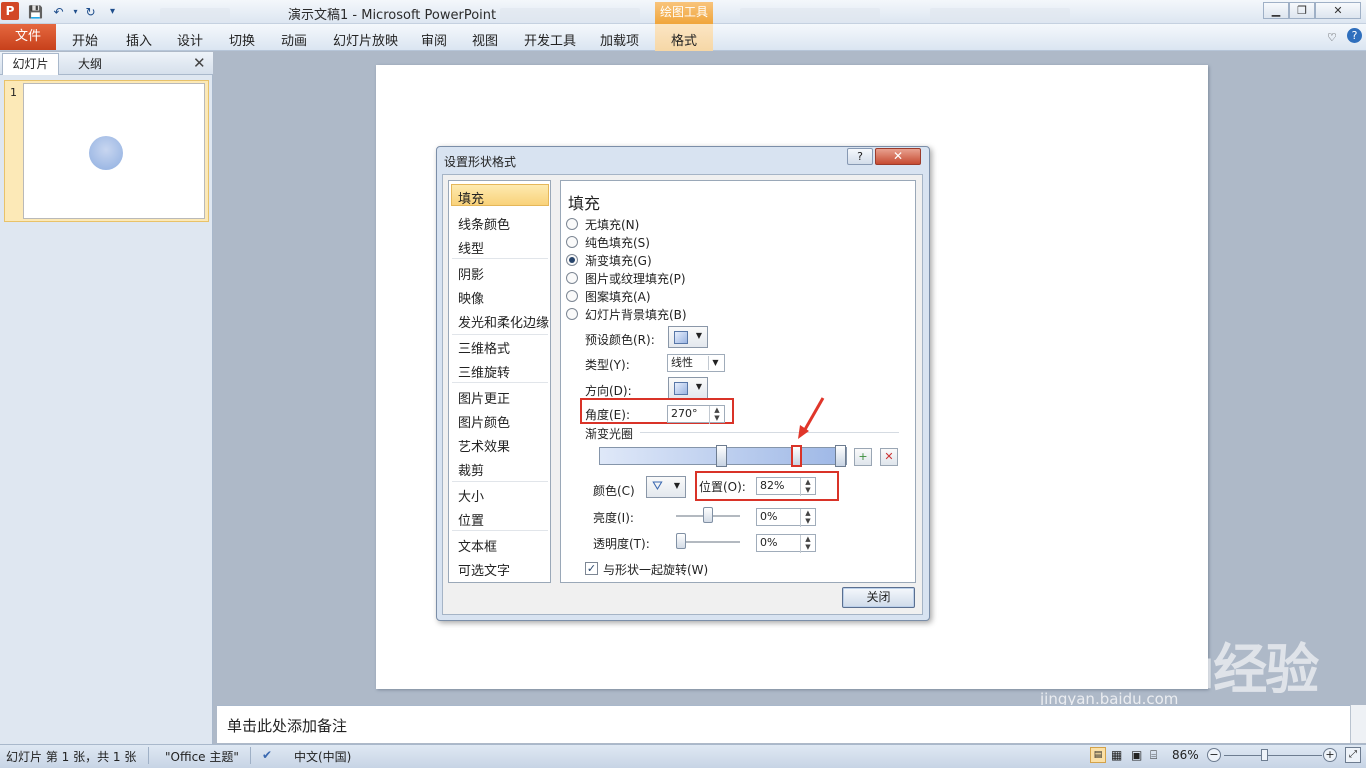 The width and height of the screenshot is (1366, 768). I want to click on nav-item-3d-rotation: 三维旋转, so click(484, 371).